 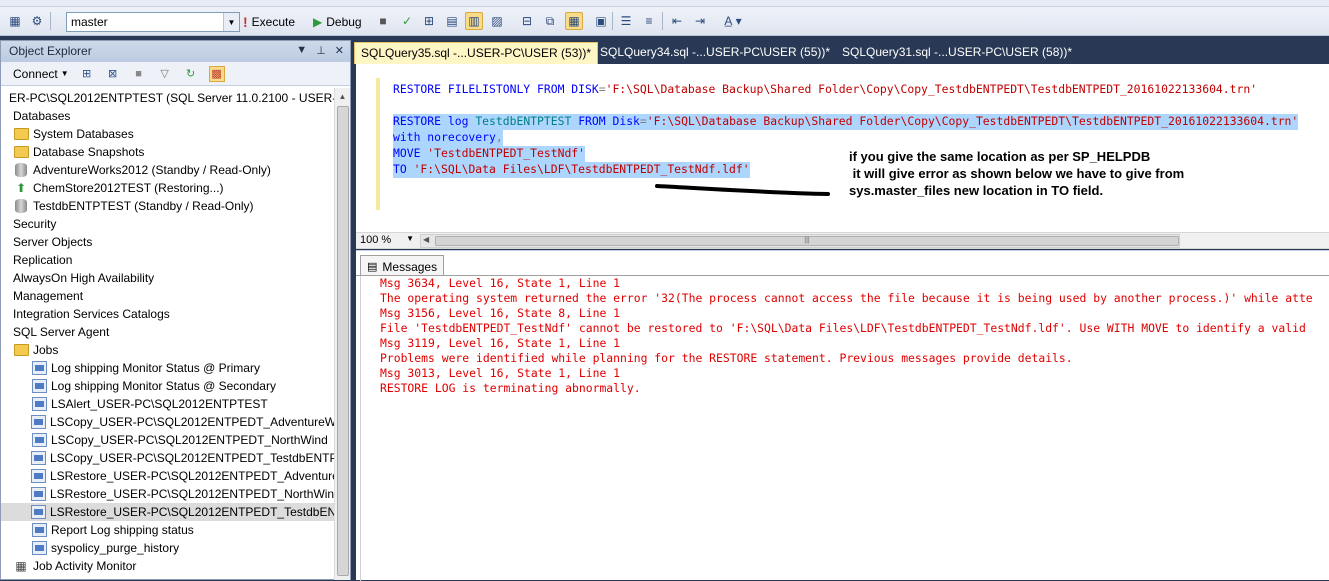 I want to click on tree-vertical-scrollbar: ▲, so click(x=342, y=334).